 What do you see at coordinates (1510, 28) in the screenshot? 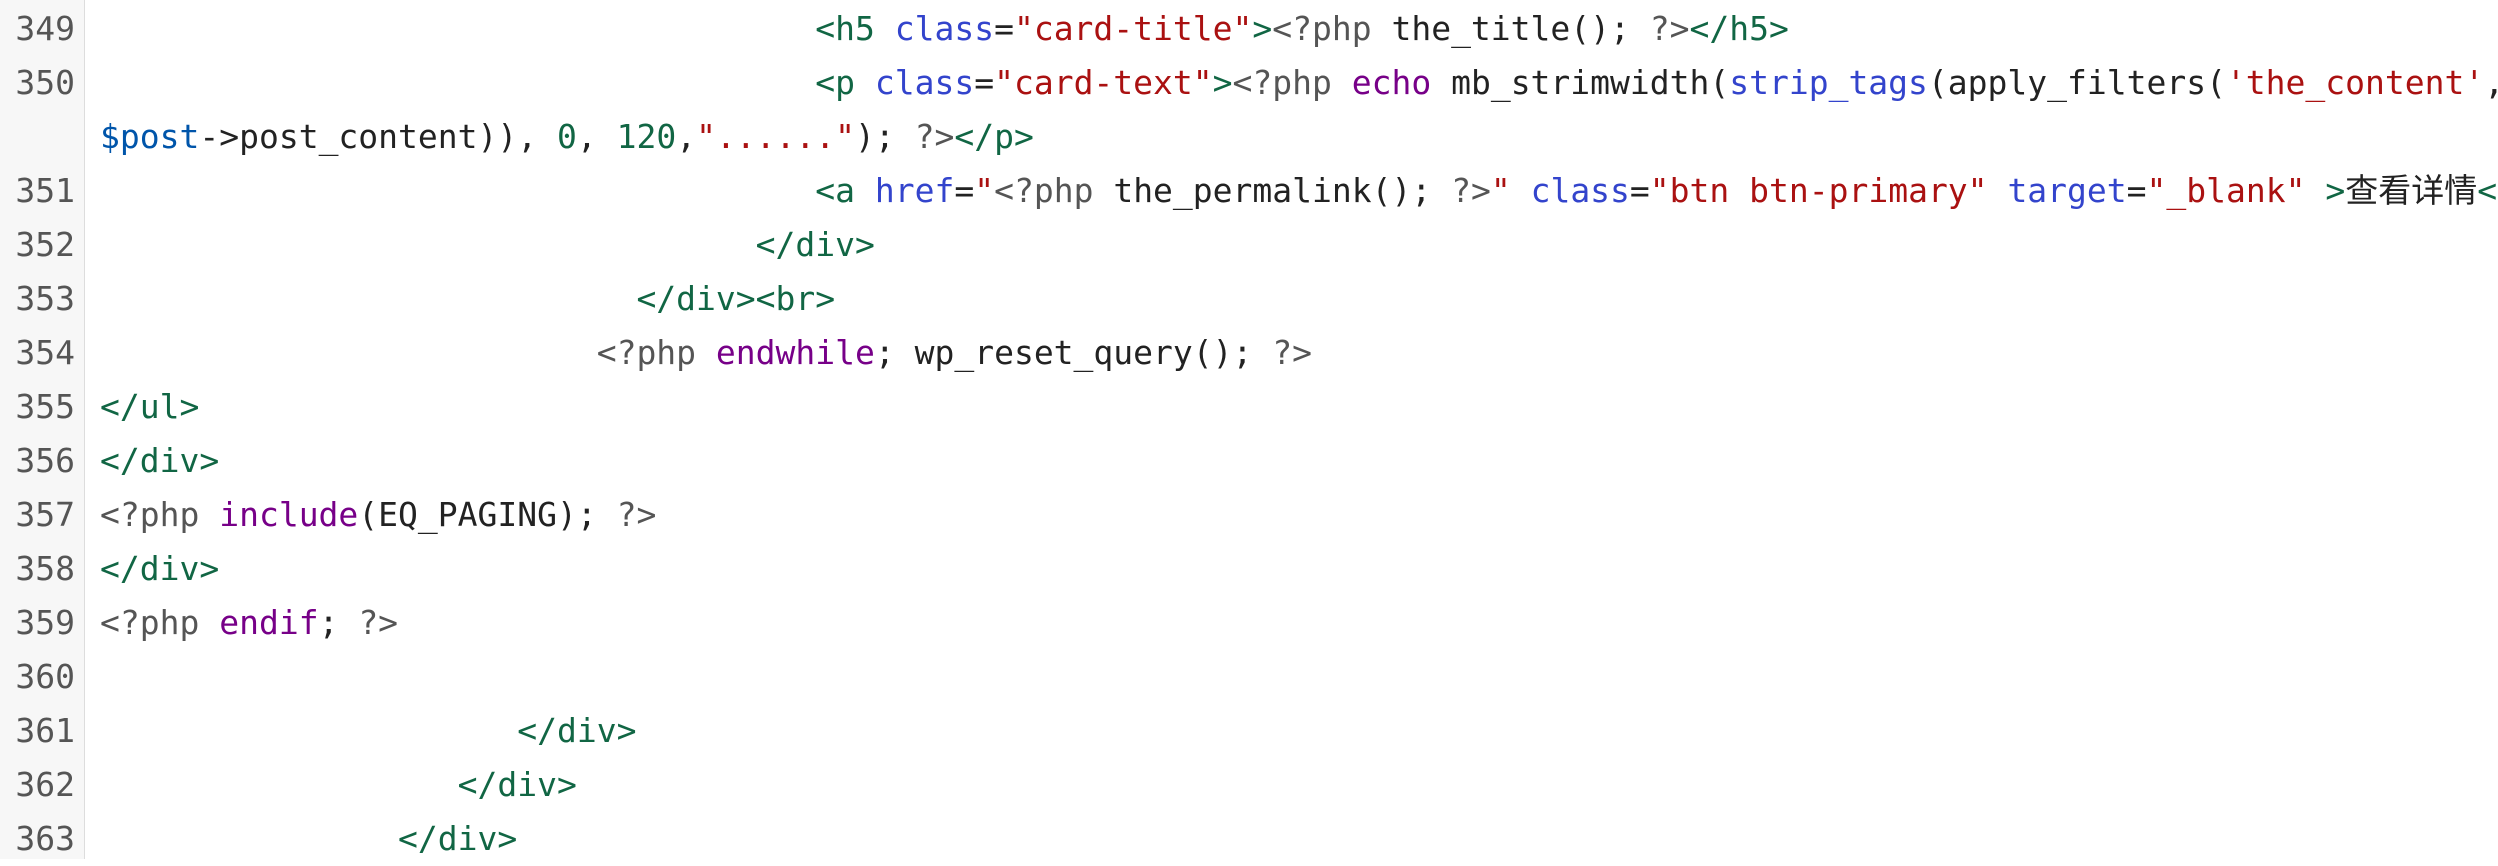
I see `code-token: the_title();` at bounding box center [1510, 28].